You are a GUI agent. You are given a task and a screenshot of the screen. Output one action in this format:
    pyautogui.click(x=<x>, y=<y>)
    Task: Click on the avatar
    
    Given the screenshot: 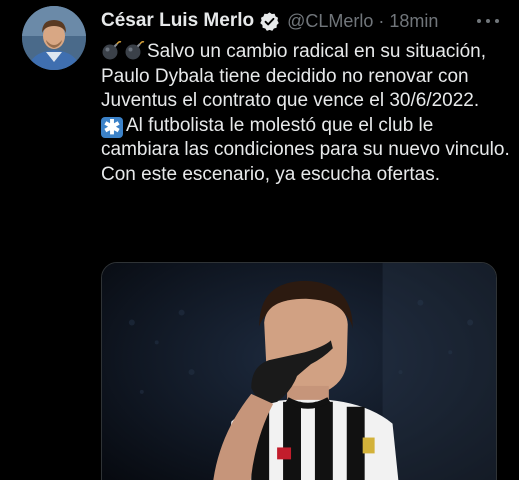 What is the action you would take?
    pyautogui.click(x=54, y=38)
    